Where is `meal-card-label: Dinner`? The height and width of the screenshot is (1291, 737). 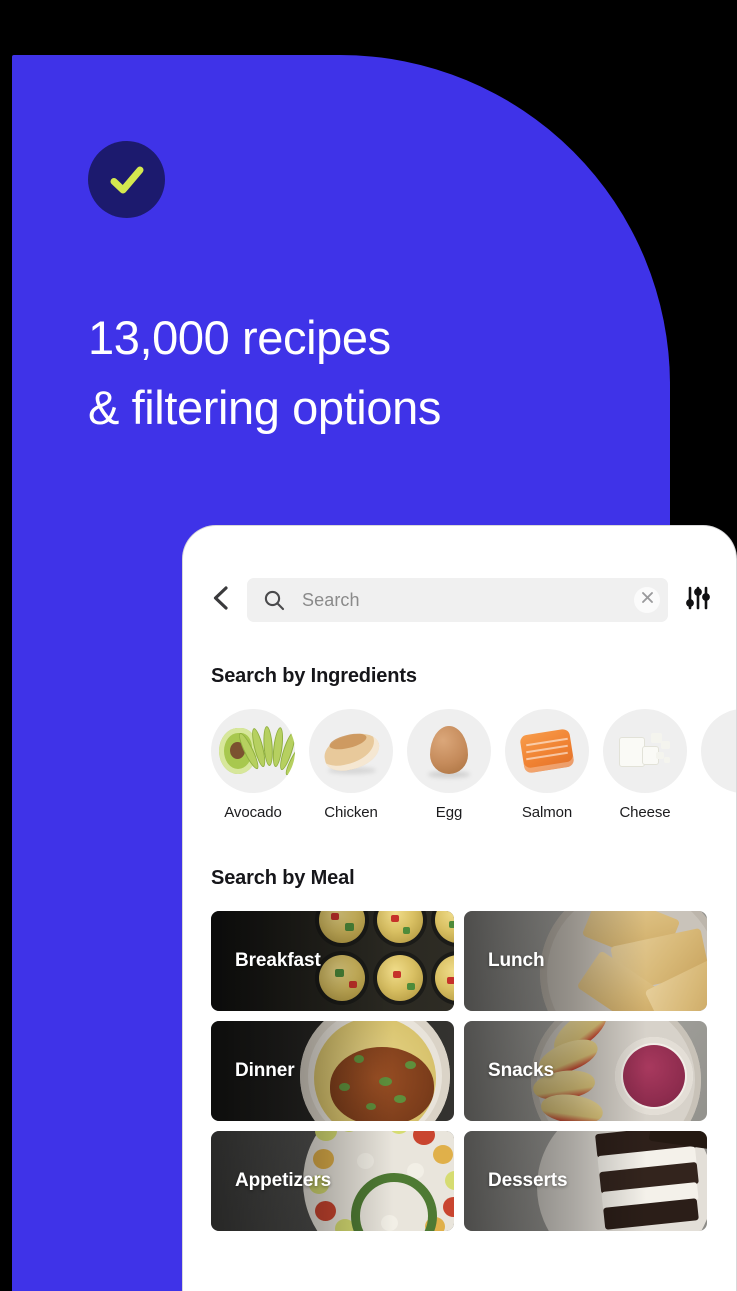
meal-card-label: Dinner is located at coordinates (265, 1070).